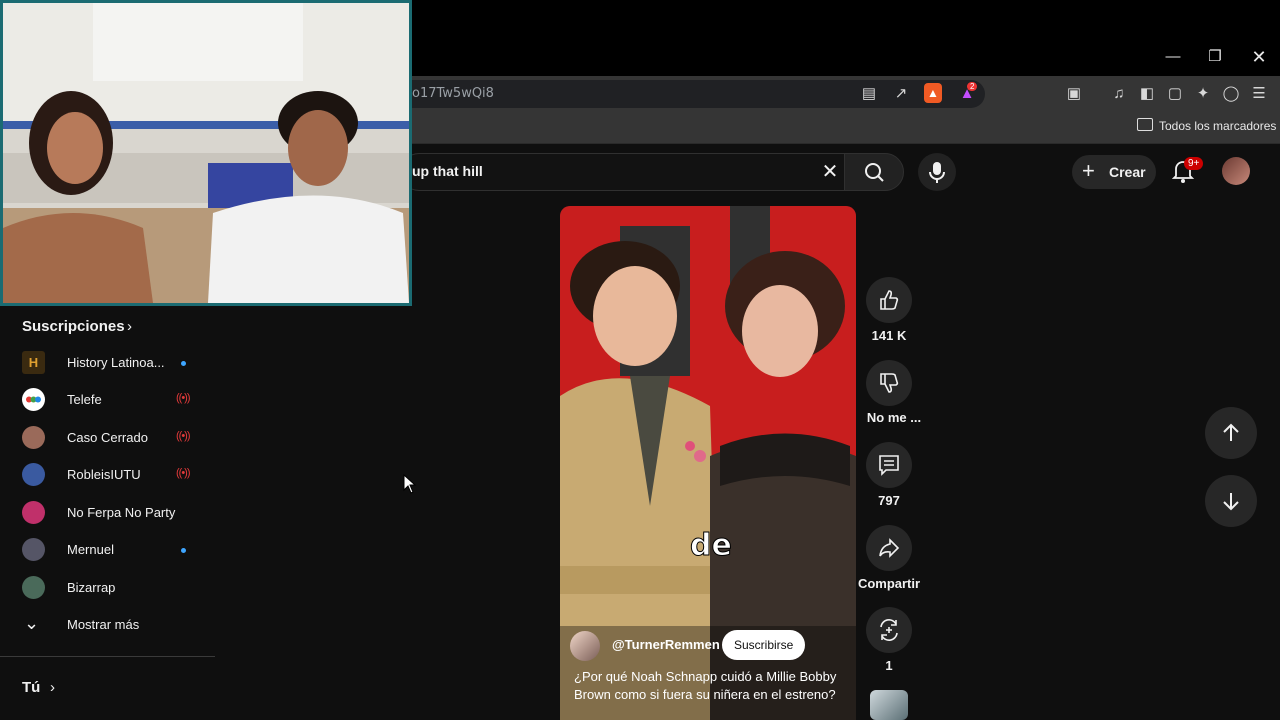  I want to click on microphone-icon, so click(937, 172).